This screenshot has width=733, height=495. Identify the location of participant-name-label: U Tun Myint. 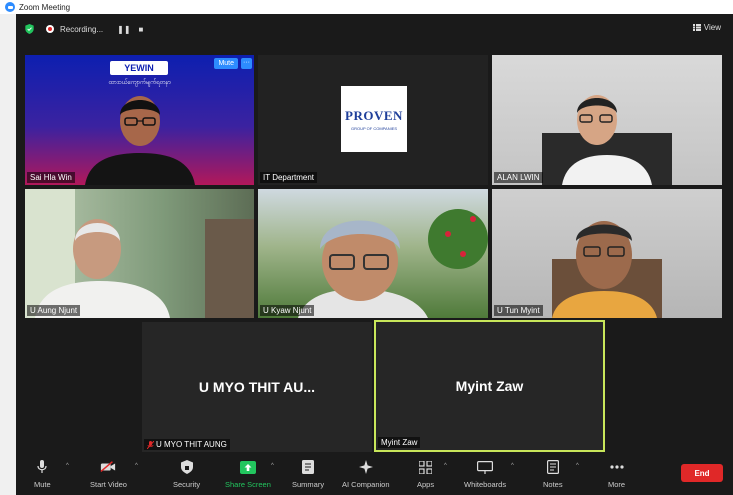
(518, 310).